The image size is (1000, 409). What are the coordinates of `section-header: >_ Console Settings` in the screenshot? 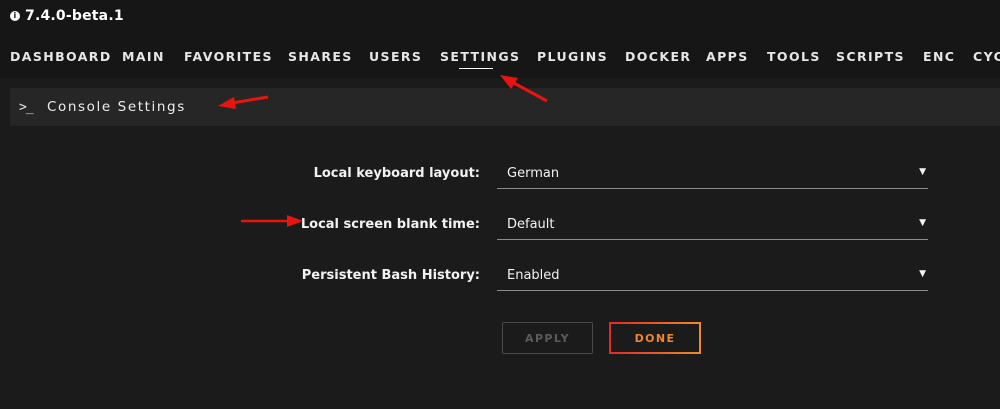 It's located at (505, 107).